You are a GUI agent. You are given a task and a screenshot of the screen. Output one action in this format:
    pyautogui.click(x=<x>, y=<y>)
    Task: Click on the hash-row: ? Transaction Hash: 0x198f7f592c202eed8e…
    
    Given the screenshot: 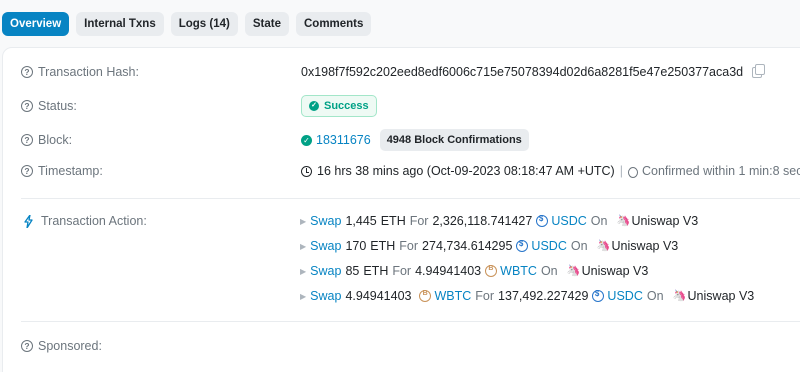 What is the action you would take?
    pyautogui.click(x=410, y=71)
    